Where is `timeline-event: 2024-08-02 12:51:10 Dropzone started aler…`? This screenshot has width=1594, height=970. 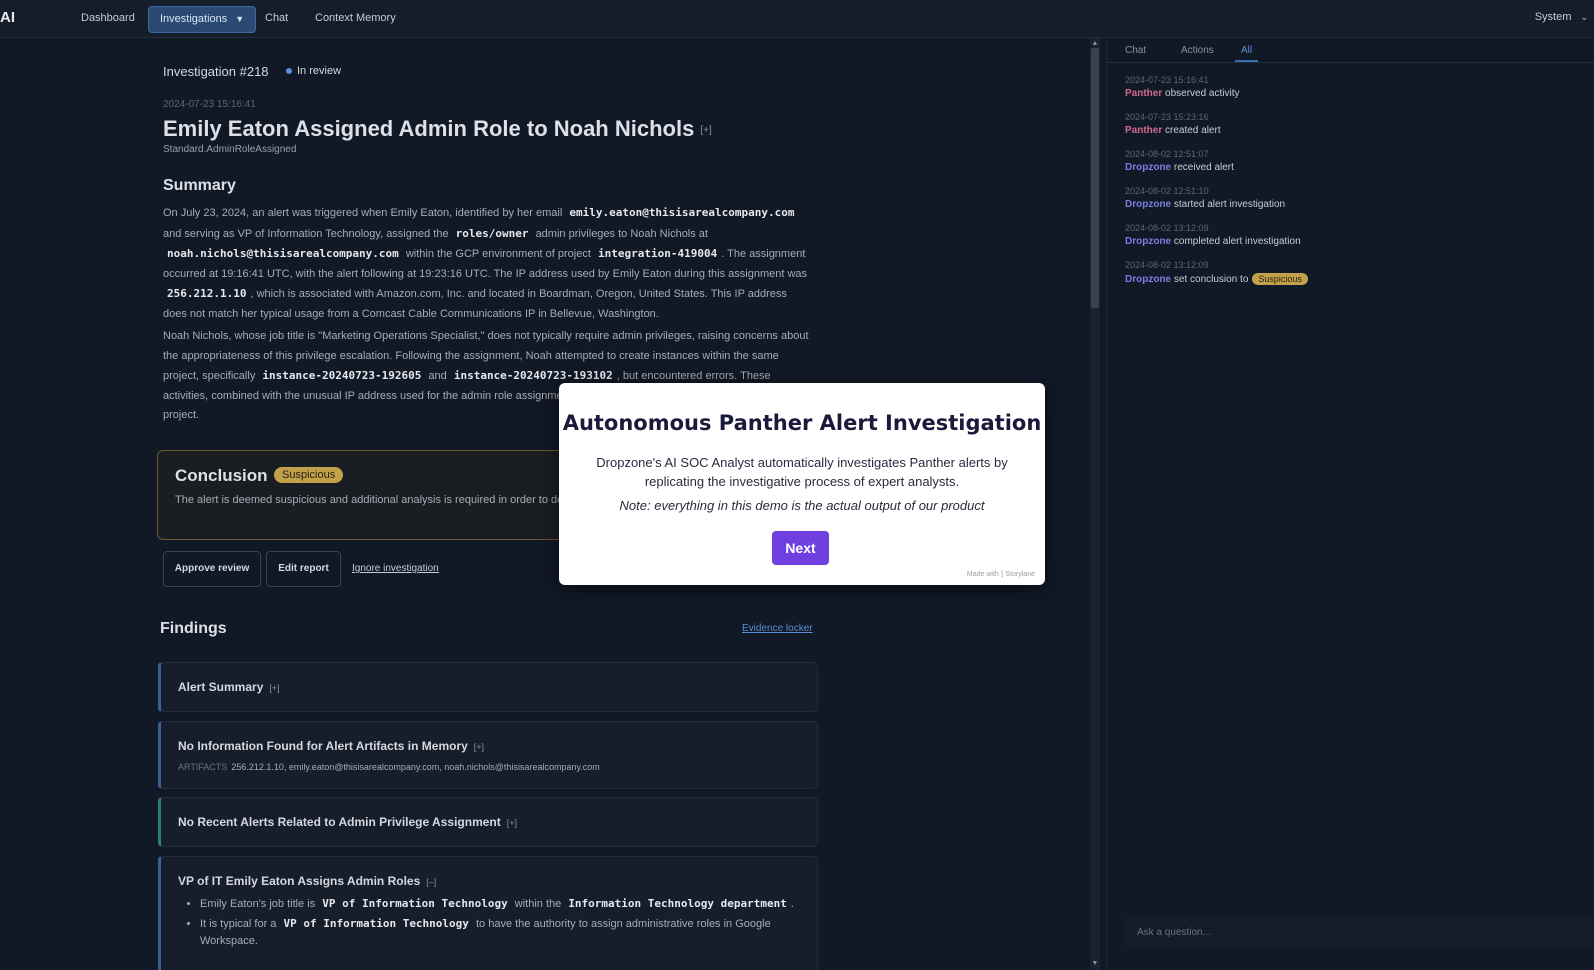
timeline-event: 2024-08-02 12:51:10 Dropzone started aler… is located at coordinates (1205, 198).